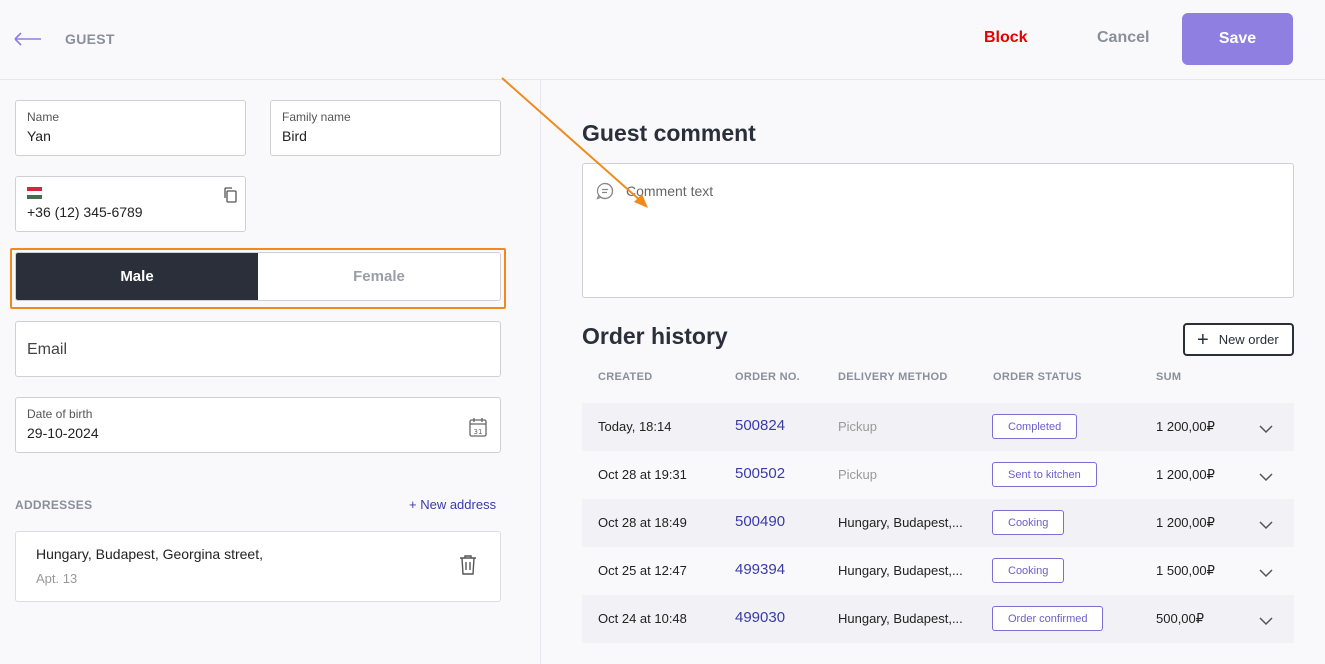 The image size is (1325, 664). I want to click on col-status: ORDER STATUS, so click(1037, 377).